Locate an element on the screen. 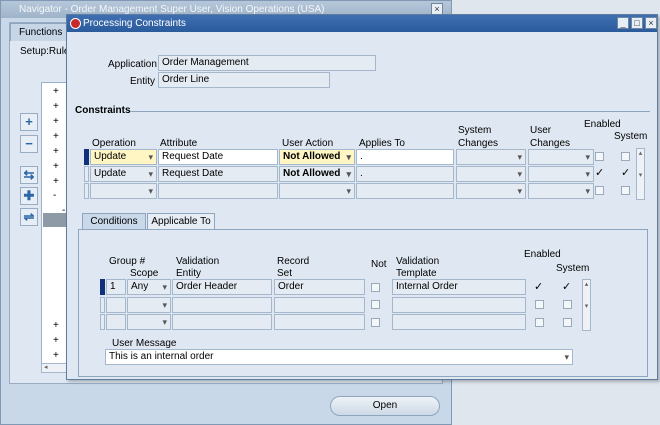 Image resolution: width=660 pixels, height=425 pixels. attribute-field is located at coordinates (218, 191).